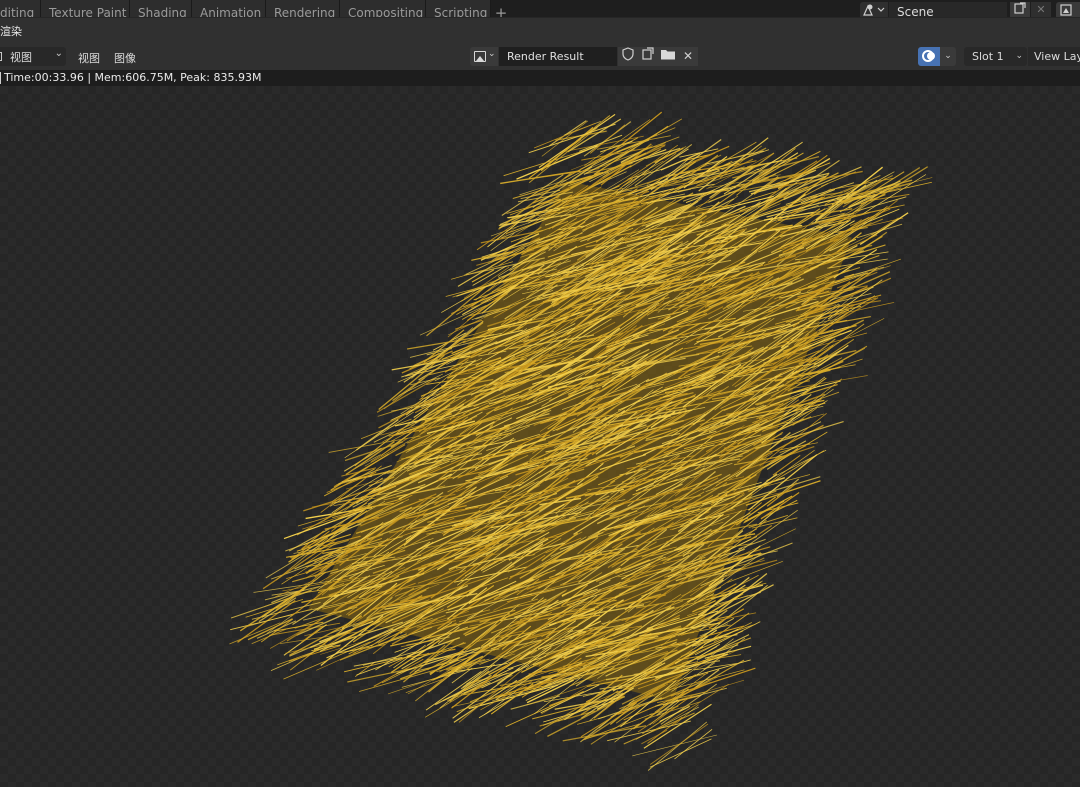 The image size is (1080, 787). Describe the element at coordinates (501, 8) in the screenshot. I see `add-workspace-button: +` at that location.